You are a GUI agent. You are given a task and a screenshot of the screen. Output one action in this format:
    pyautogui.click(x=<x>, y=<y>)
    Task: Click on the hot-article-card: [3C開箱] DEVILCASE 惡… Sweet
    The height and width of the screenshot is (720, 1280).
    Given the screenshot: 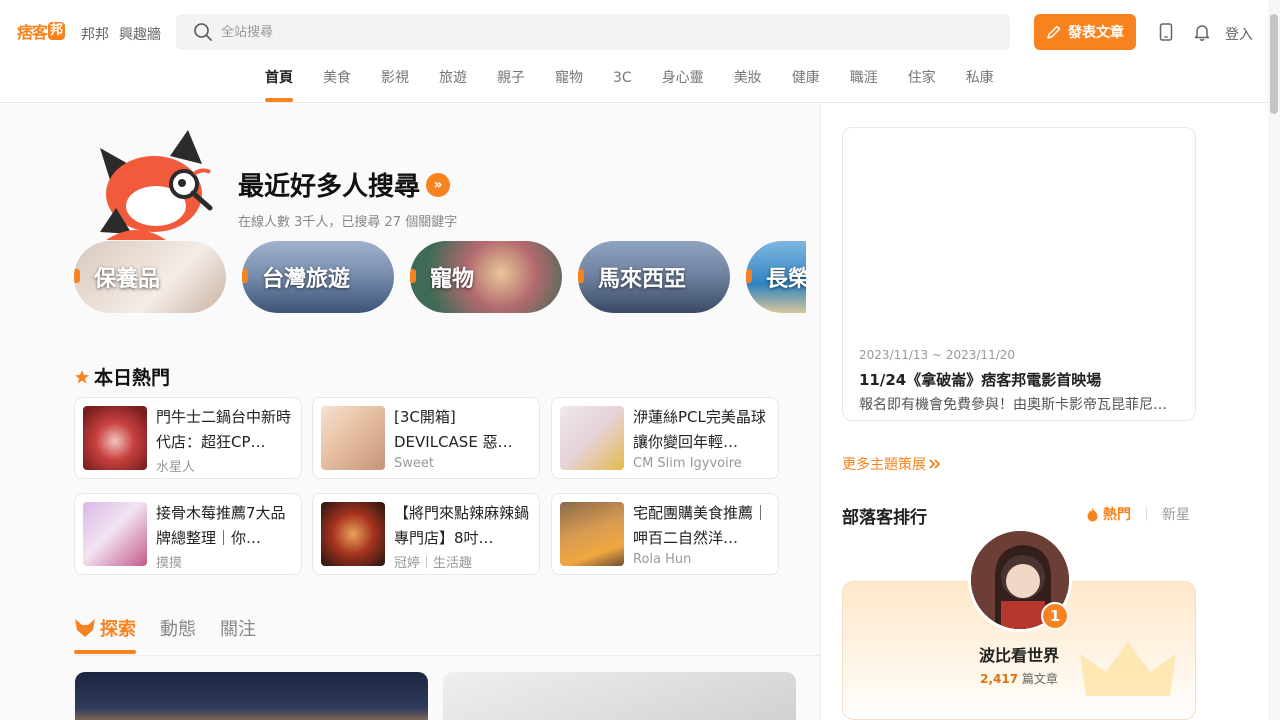 What is the action you would take?
    pyautogui.click(x=426, y=438)
    